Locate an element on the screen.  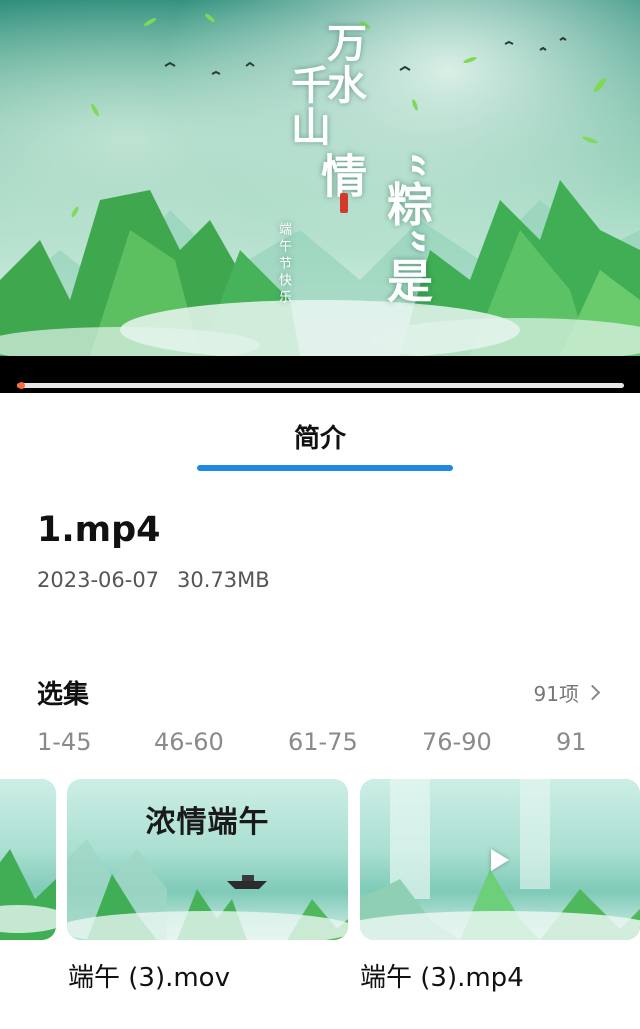
play-icon is located at coordinates (500, 860).